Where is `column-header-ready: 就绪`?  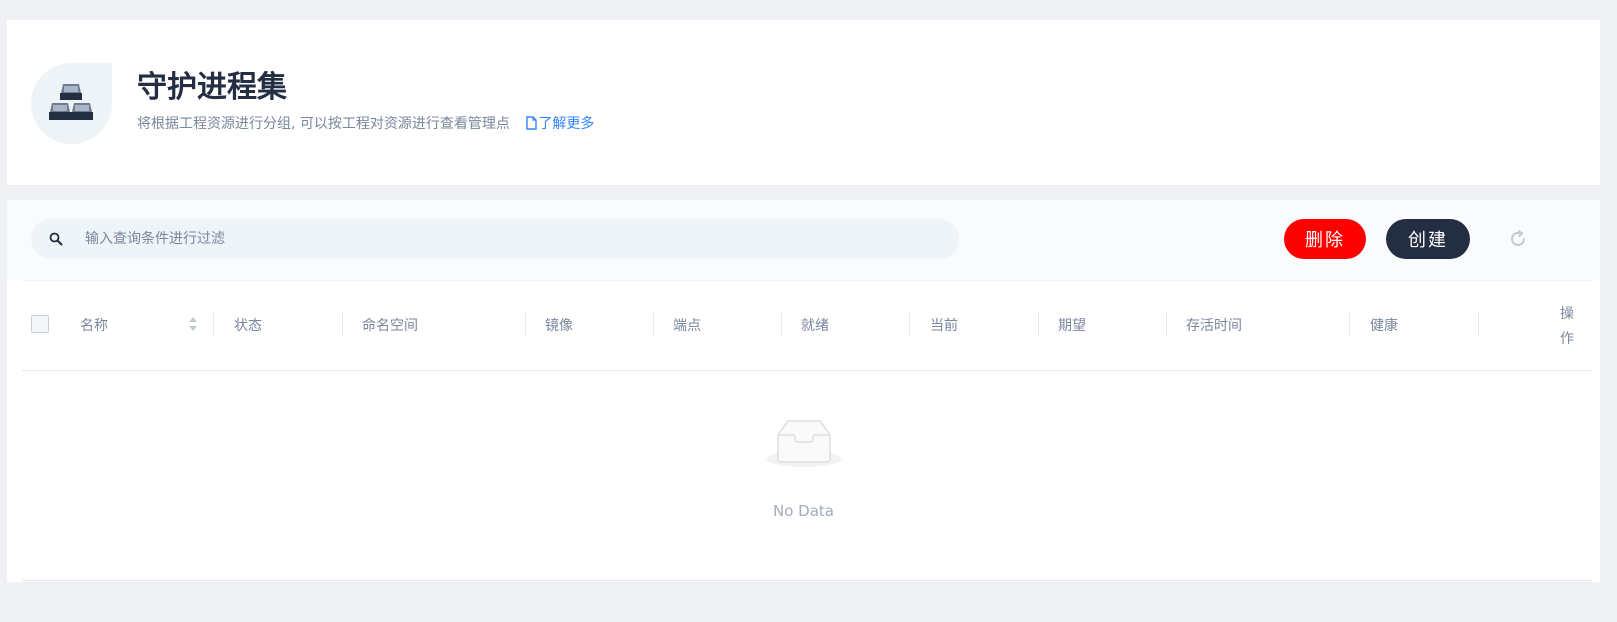
column-header-ready: 就绪 is located at coordinates (815, 326).